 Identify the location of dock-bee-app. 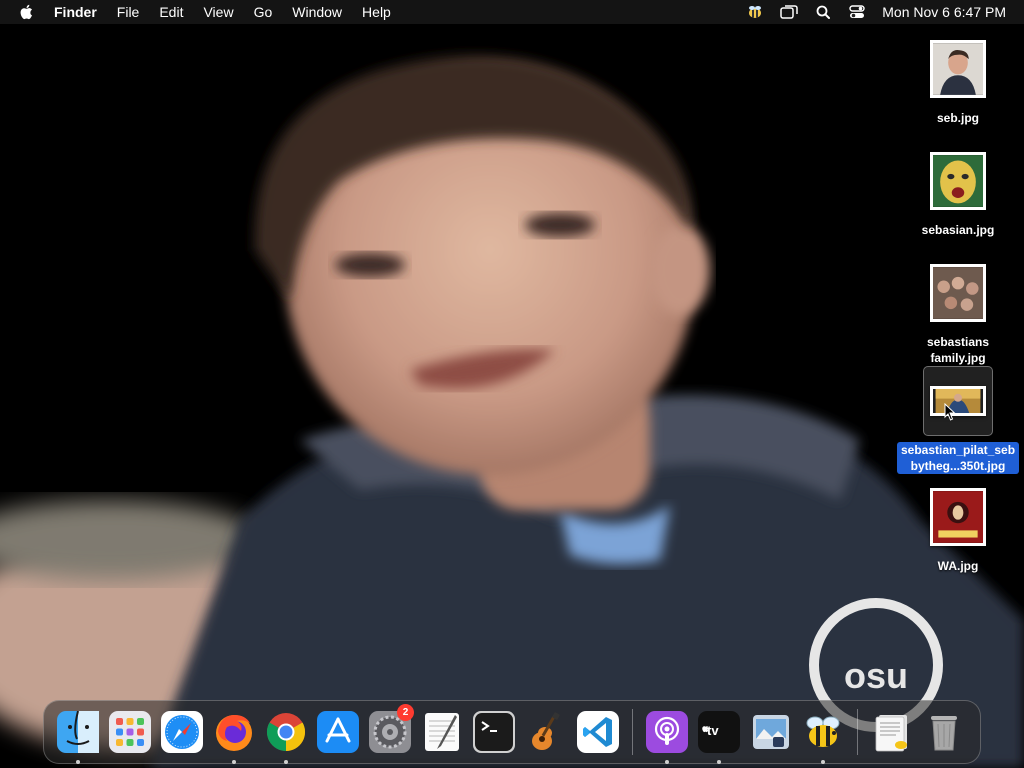
(823, 735).